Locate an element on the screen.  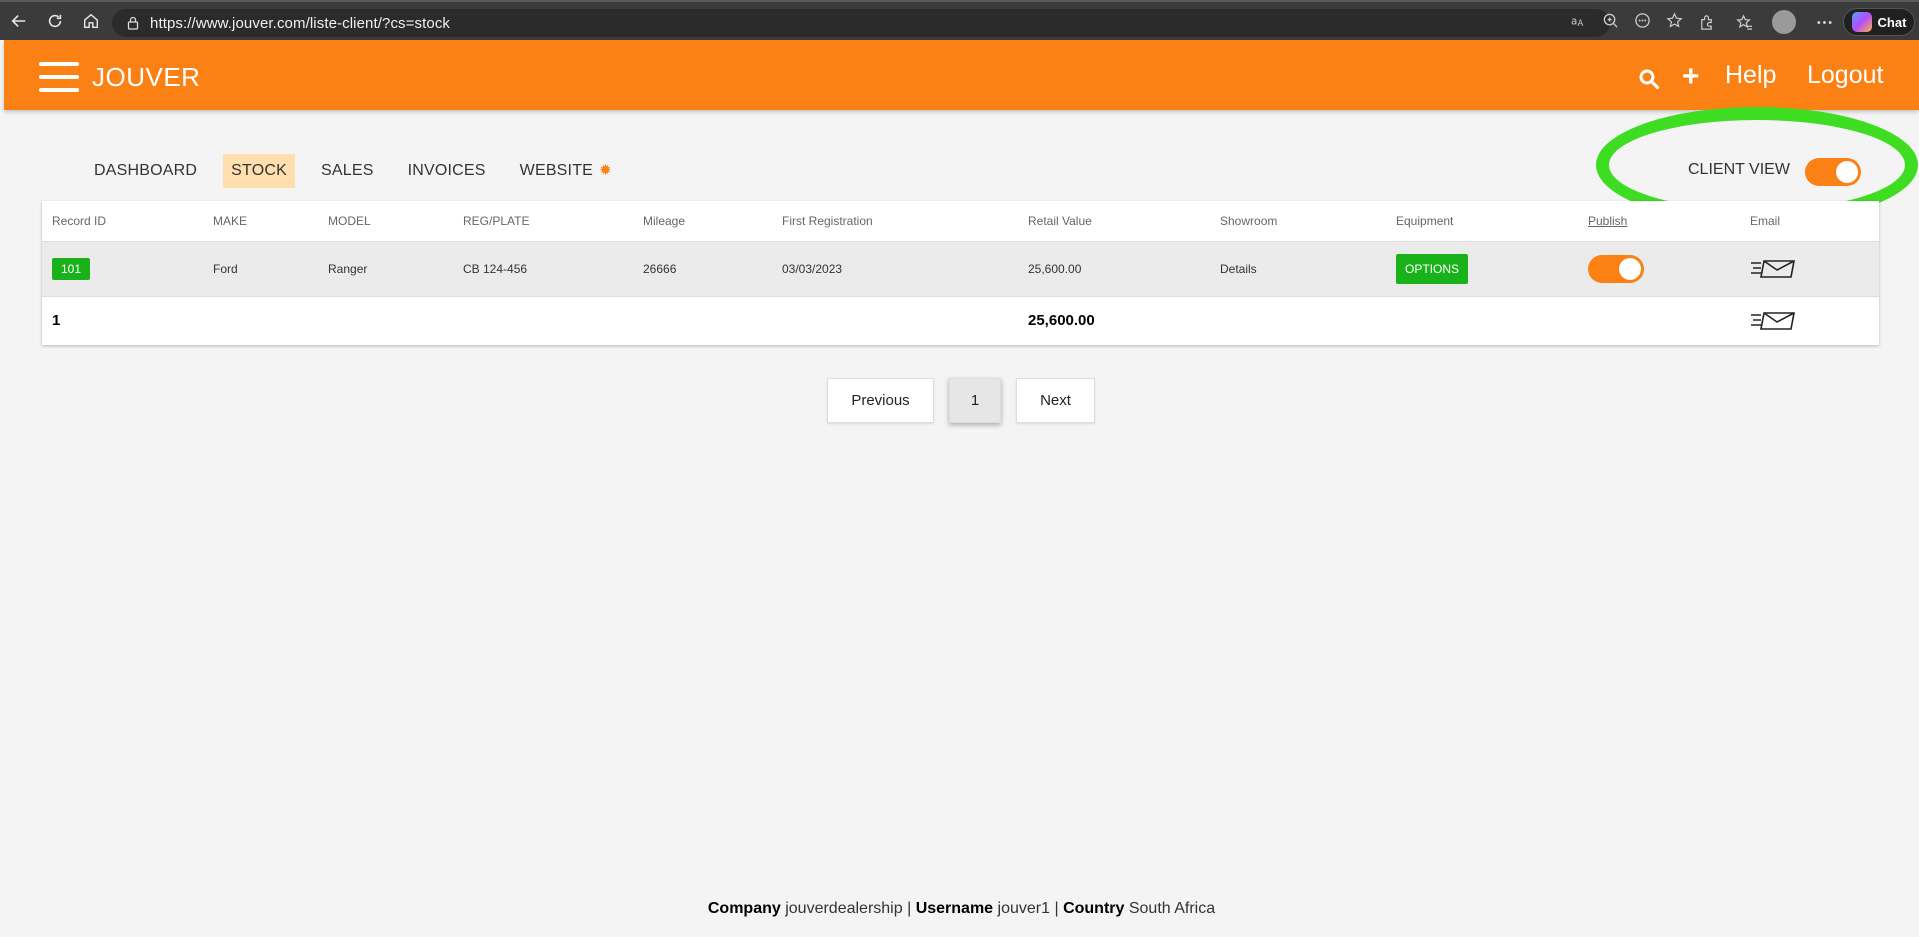
footer-username: jouver1 is located at coordinates (1023, 908).